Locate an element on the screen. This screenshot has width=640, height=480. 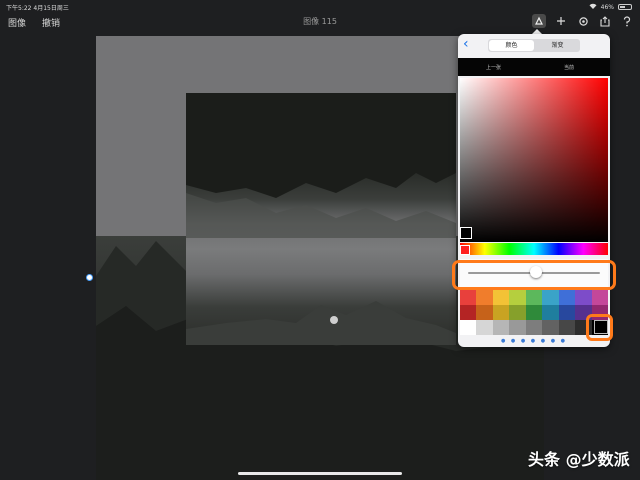
plus-icon is located at coordinates (561, 21).